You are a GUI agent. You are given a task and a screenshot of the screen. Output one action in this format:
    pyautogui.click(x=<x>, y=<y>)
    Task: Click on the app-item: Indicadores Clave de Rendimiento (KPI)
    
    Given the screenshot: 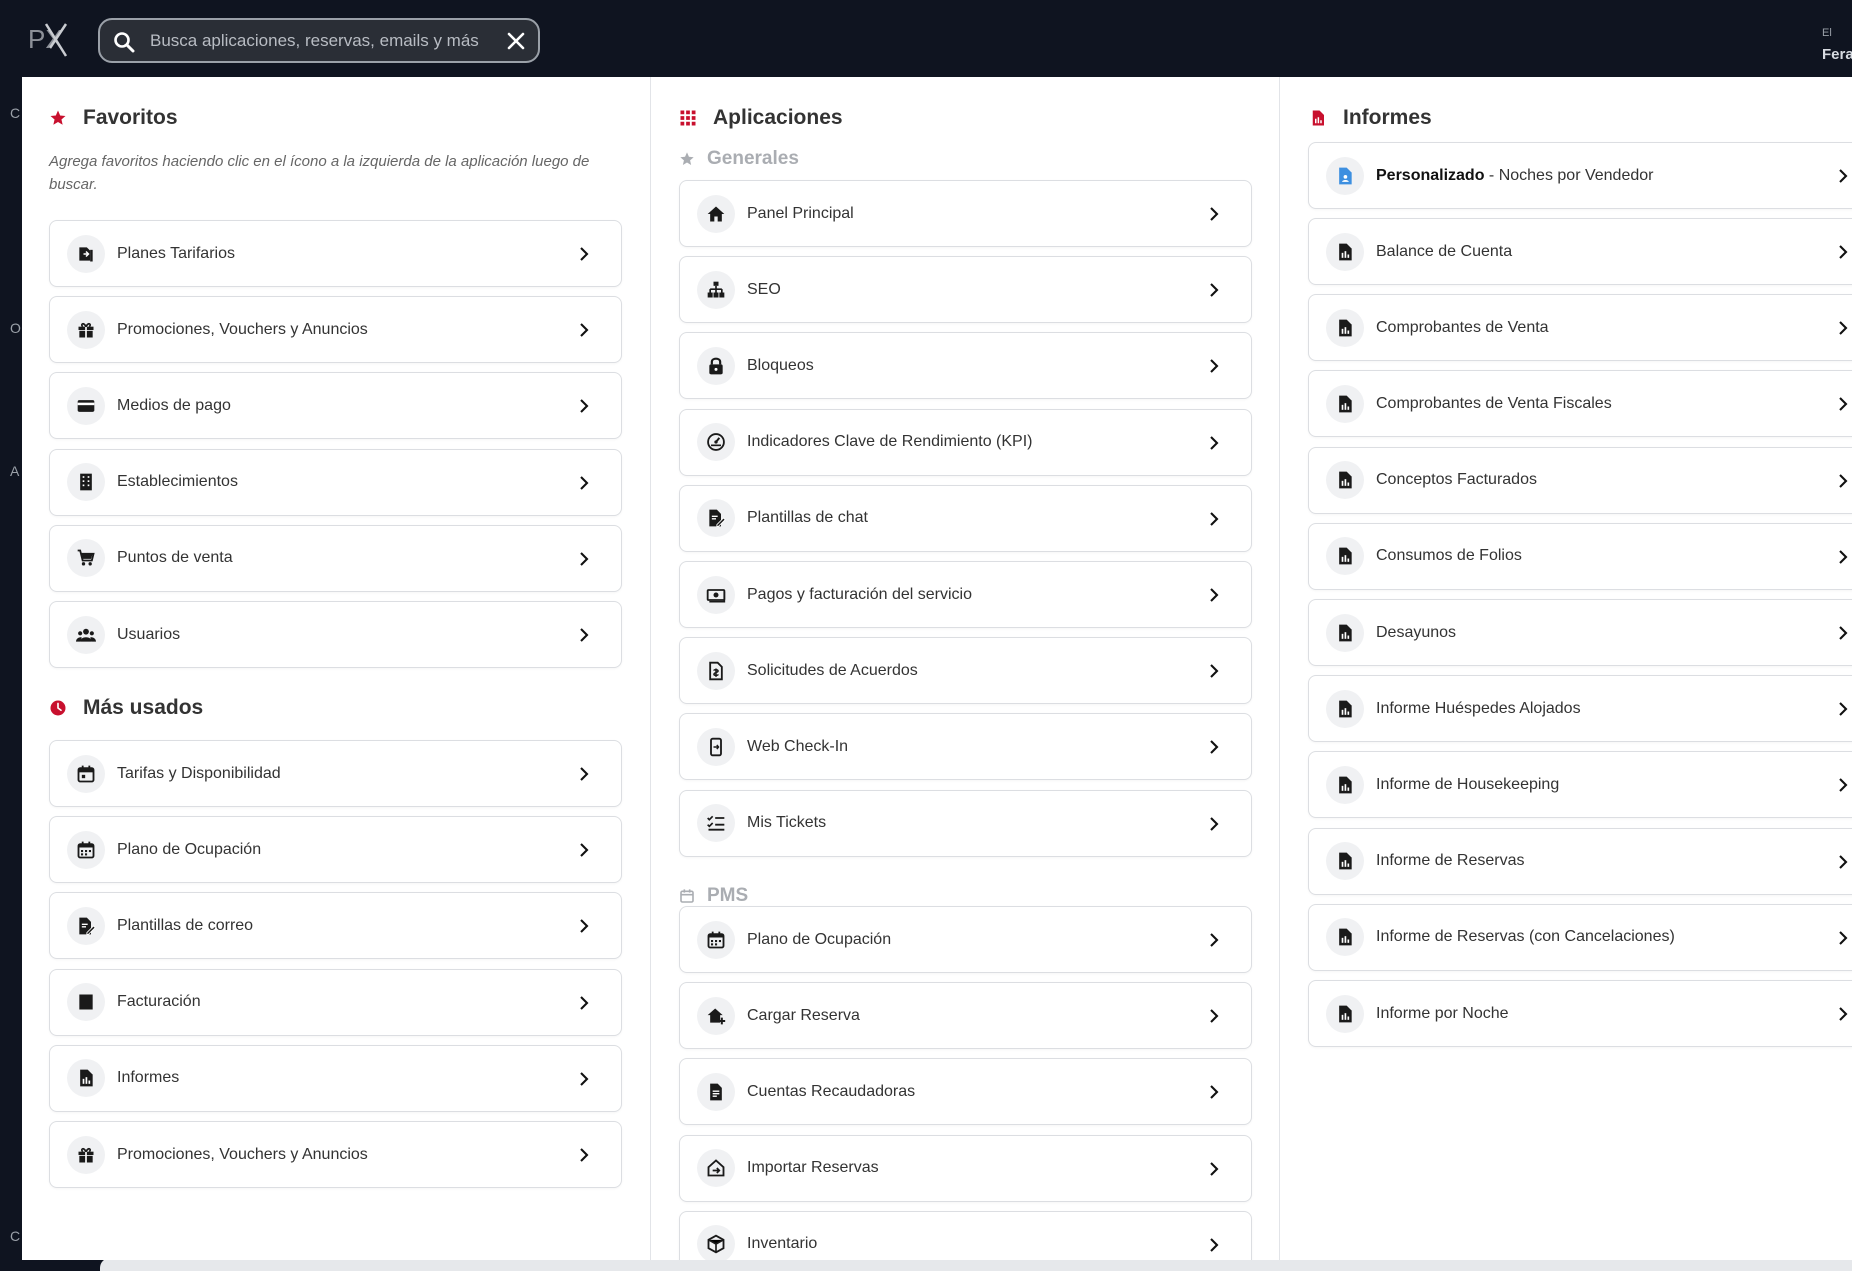 What is the action you would take?
    pyautogui.click(x=965, y=442)
    